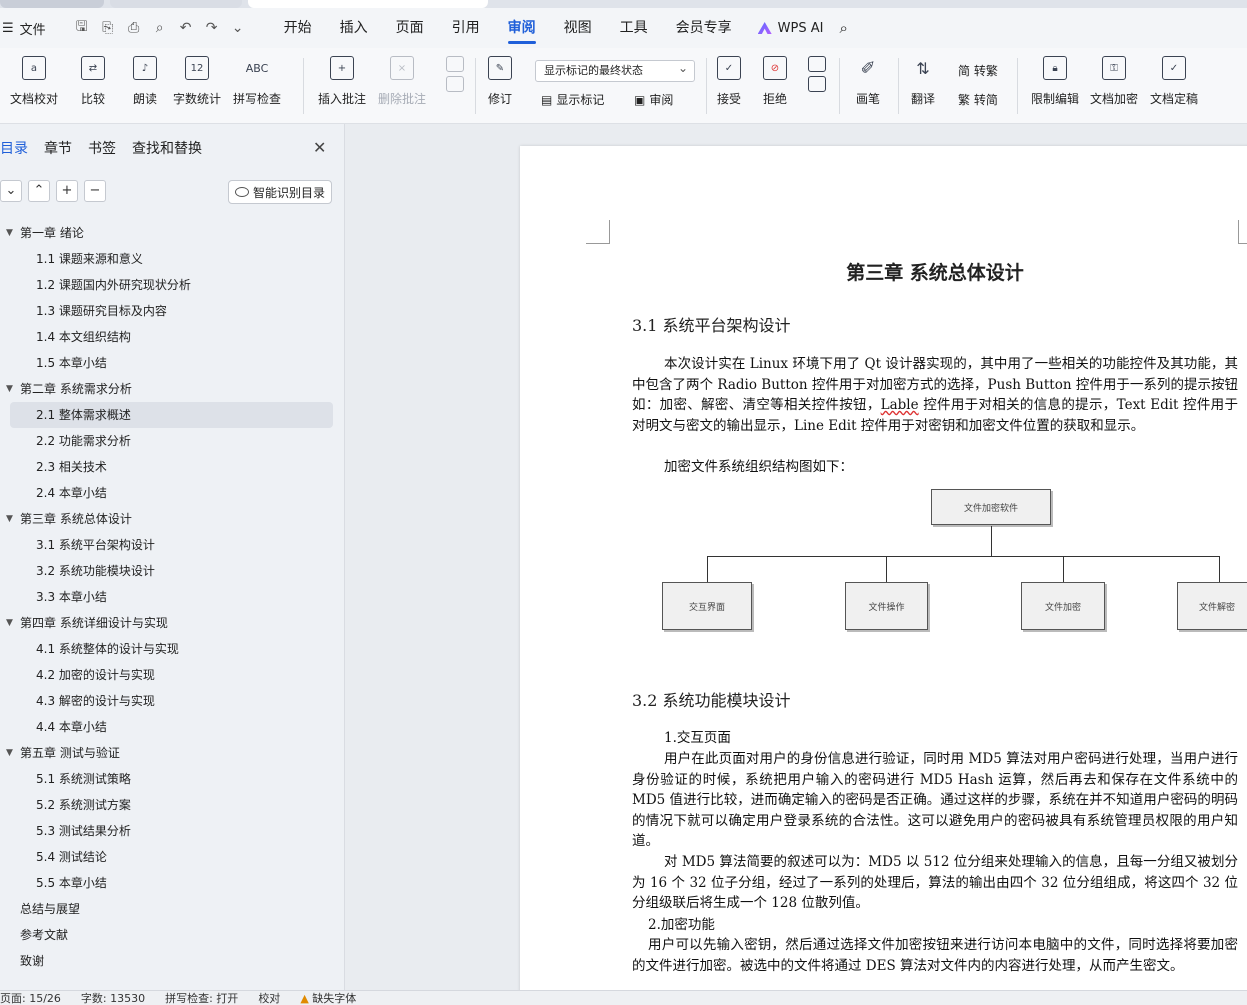  Describe the element at coordinates (172, 857) in the screenshot. I see `toc-section-item: 5.4 测试结论` at that location.